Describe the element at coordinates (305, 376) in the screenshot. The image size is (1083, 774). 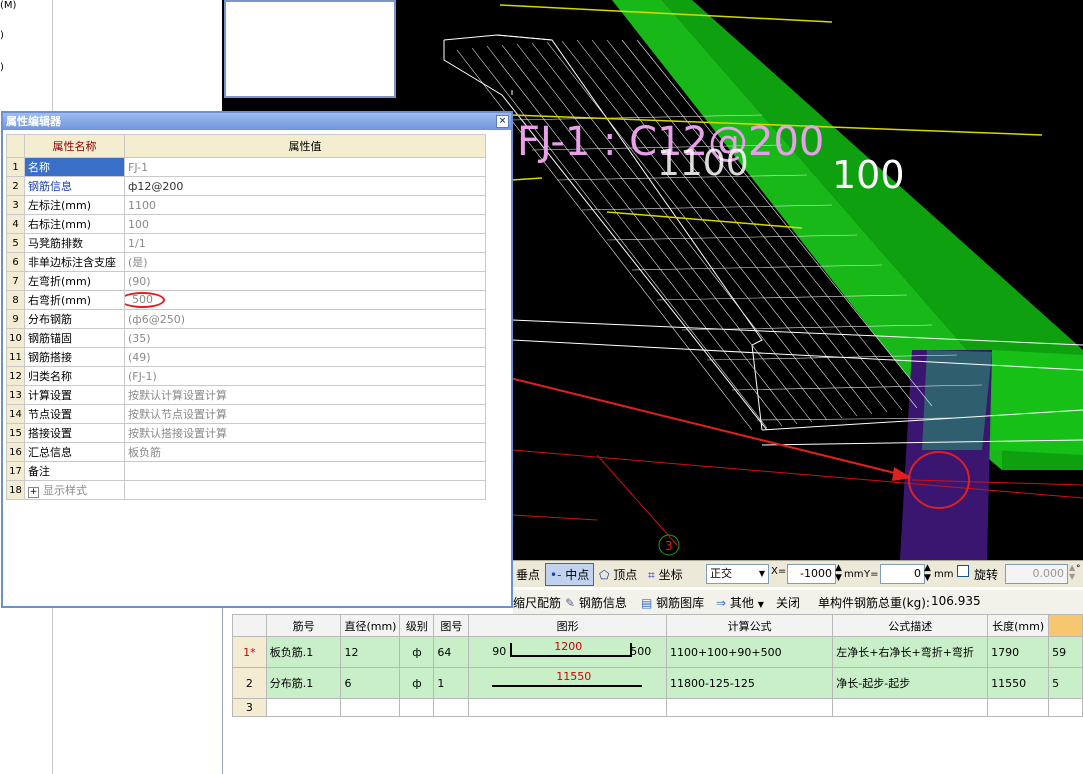
I see `property-value: (FJ-1)` at that location.